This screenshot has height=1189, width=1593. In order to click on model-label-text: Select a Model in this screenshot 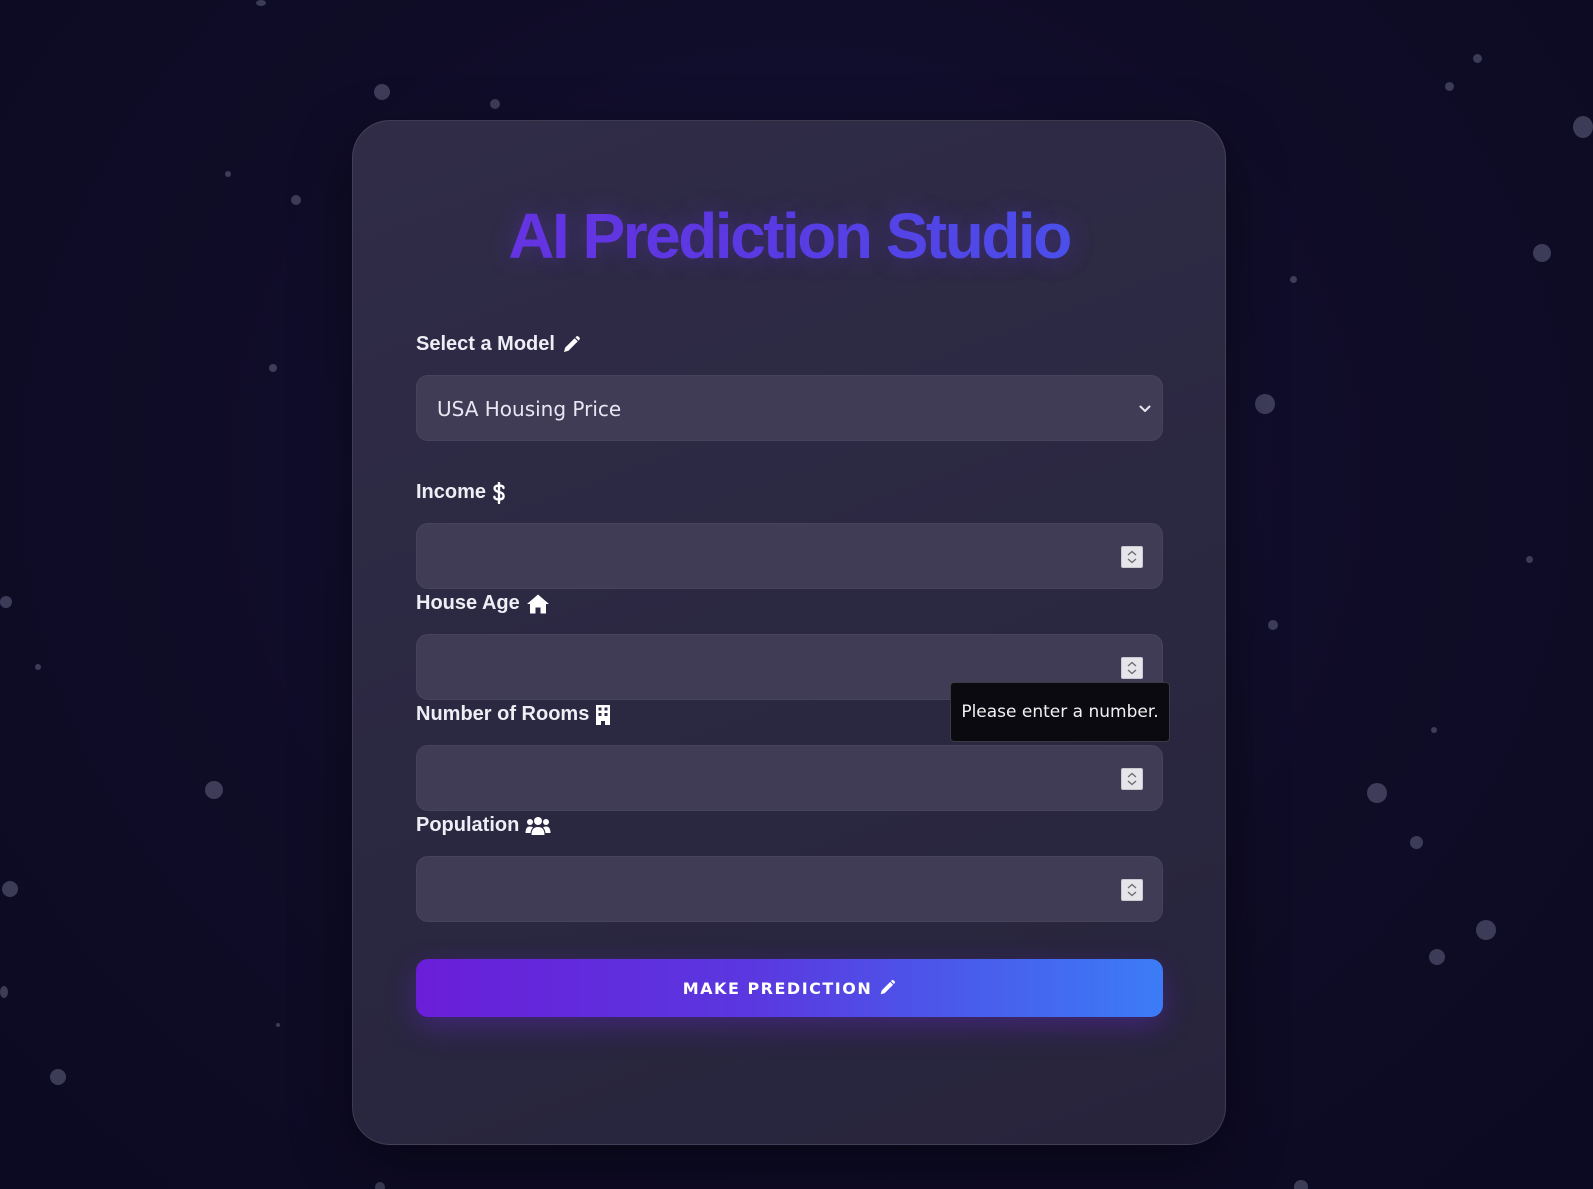, I will do `click(485, 344)`.